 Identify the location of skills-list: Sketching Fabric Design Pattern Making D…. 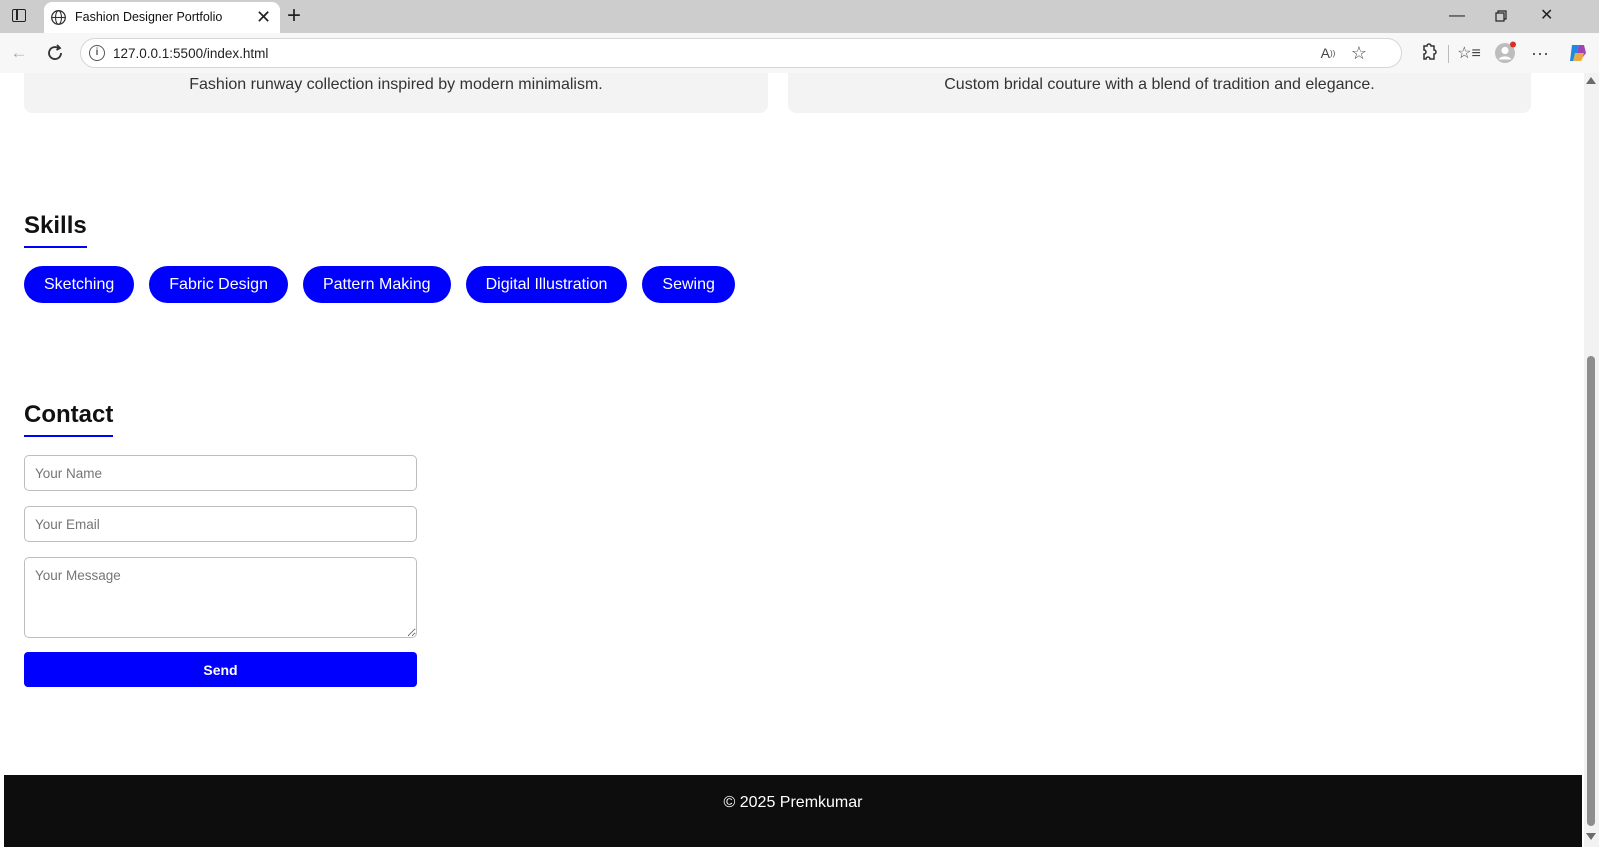
(379, 284).